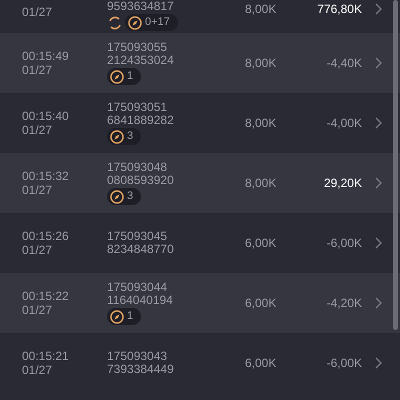  Describe the element at coordinates (46, 116) in the screenshot. I see `time-text: 00:15:40` at that location.